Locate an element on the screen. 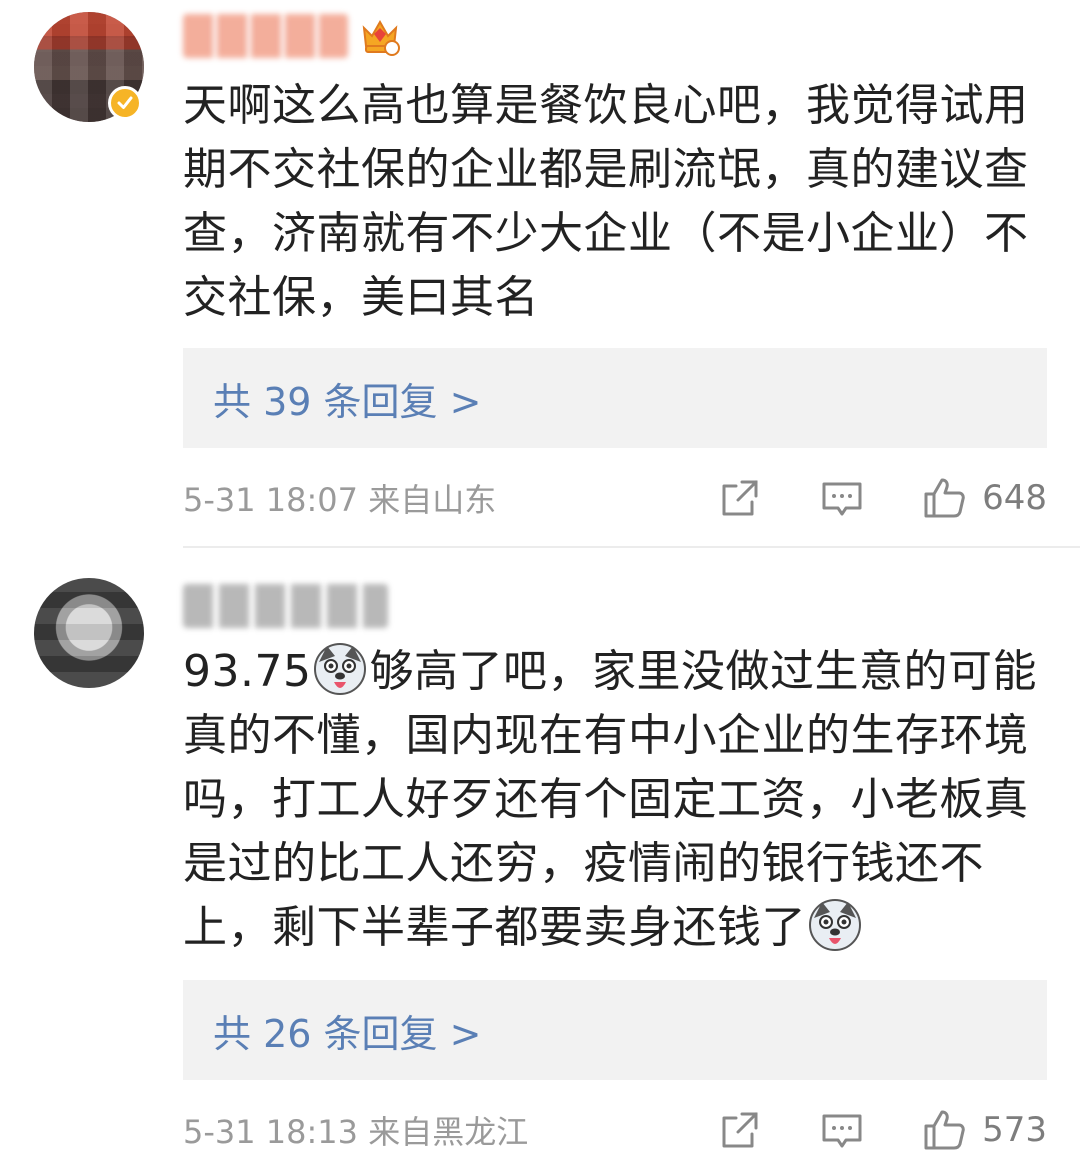 The height and width of the screenshot is (1169, 1080). view-replies-button: 共 26 条回复 > is located at coordinates (615, 1030).